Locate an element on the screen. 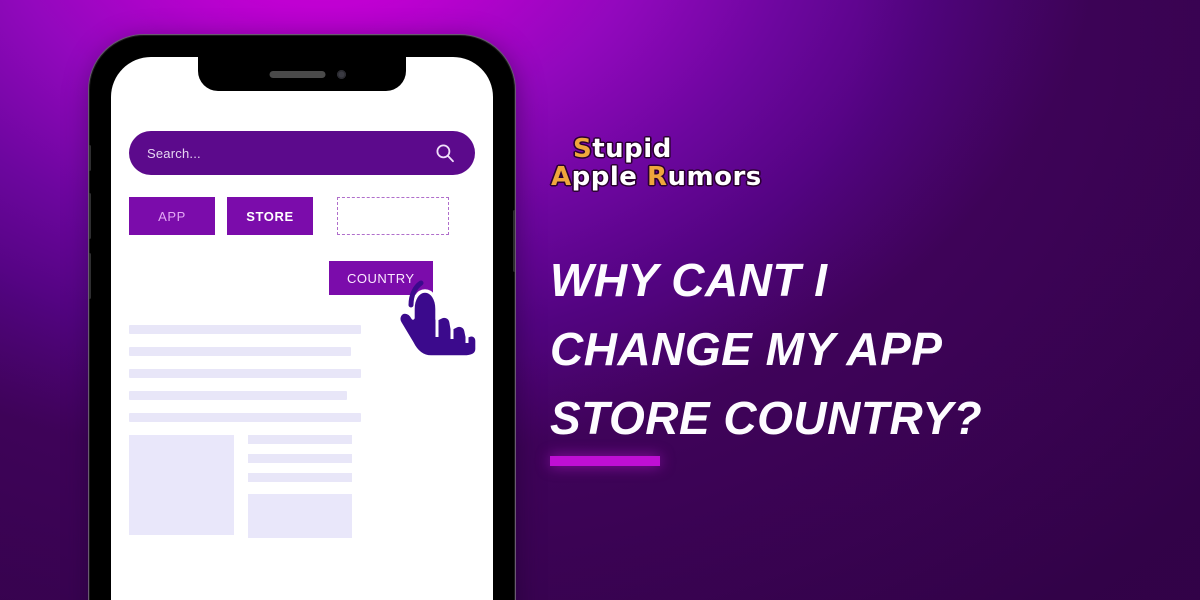 The image size is (1200, 600). chip-empty-dashed is located at coordinates (393, 216).